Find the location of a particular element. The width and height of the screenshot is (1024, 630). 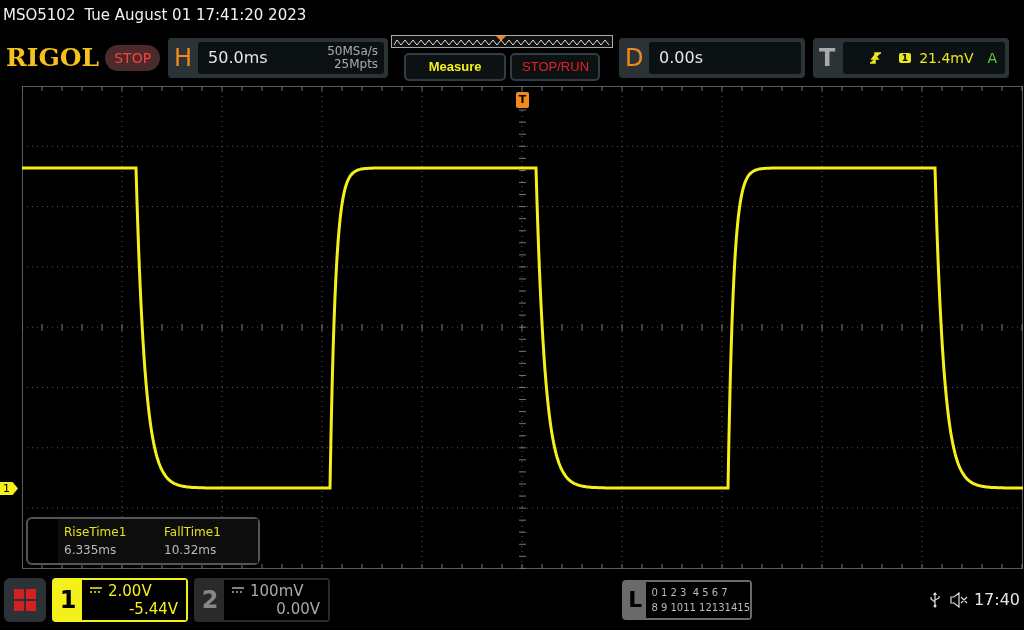

channel-panel: 2 100mV 0.00V is located at coordinates (262, 599).